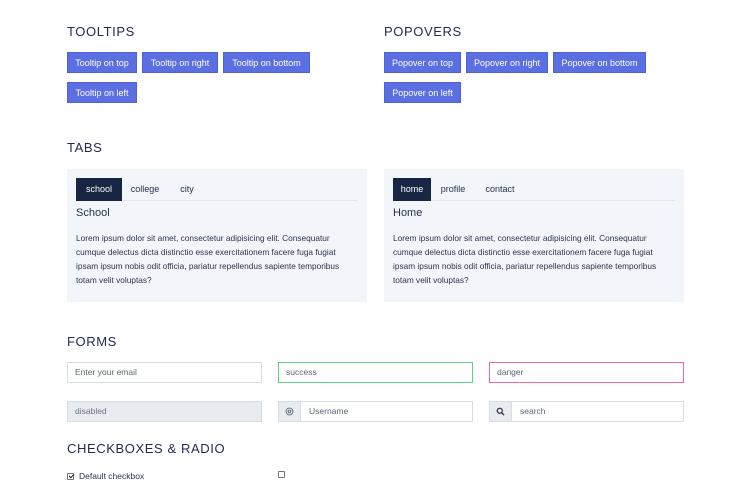 The width and height of the screenshot is (750, 500). I want to click on unchecked-checkbox, so click(284, 474).